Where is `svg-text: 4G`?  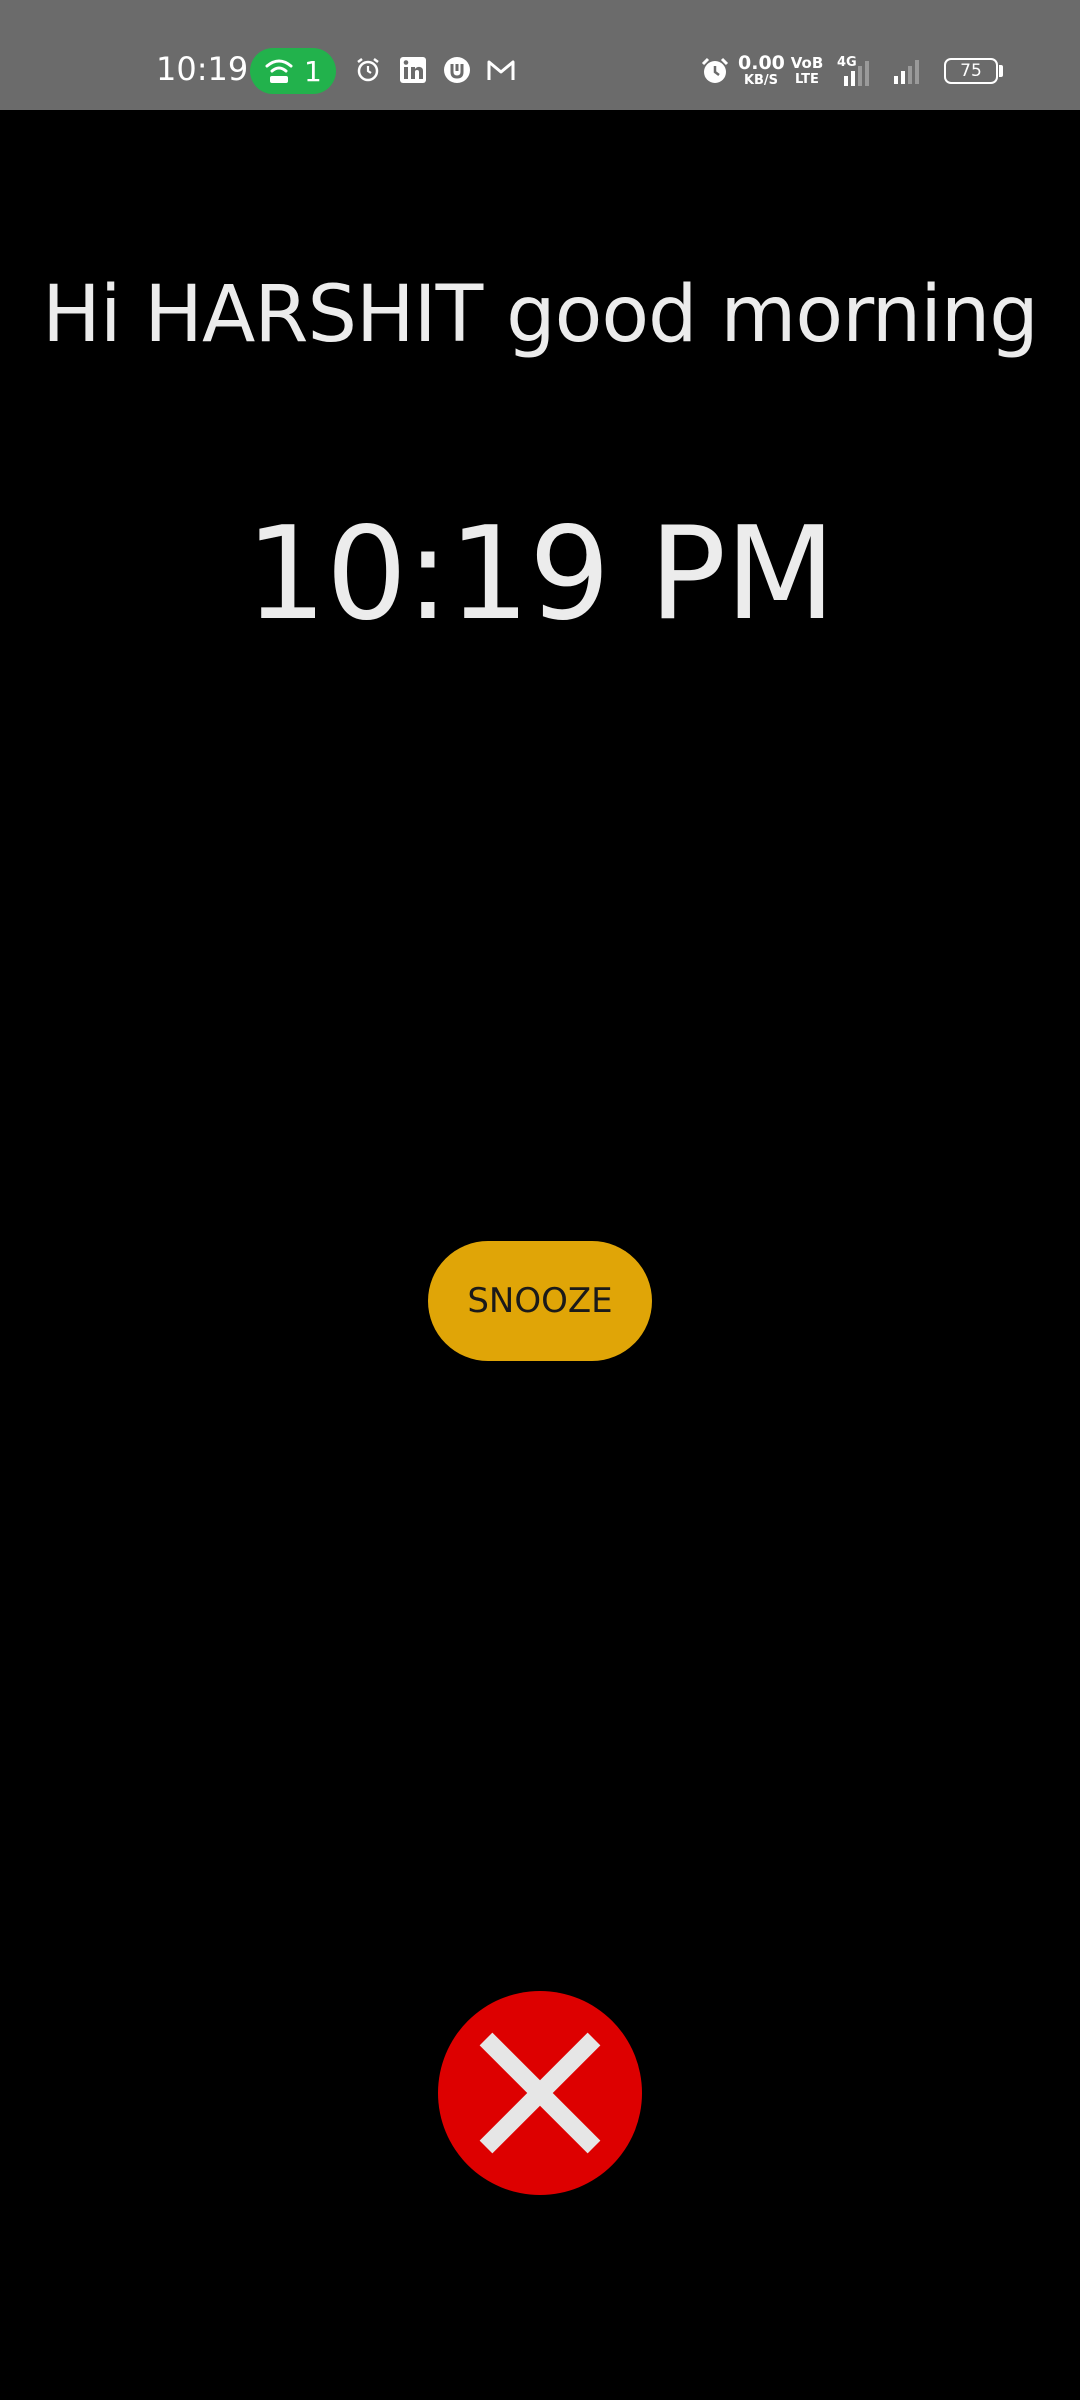 svg-text: 4G is located at coordinates (847, 62).